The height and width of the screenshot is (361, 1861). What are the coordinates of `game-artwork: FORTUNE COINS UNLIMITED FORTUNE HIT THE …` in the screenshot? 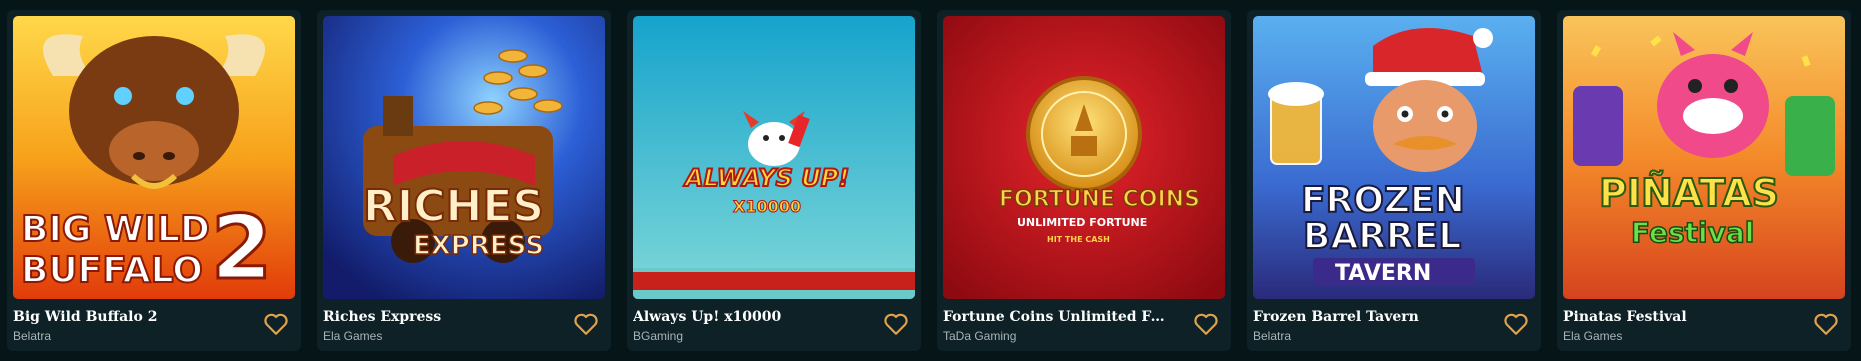 It's located at (1084, 157).